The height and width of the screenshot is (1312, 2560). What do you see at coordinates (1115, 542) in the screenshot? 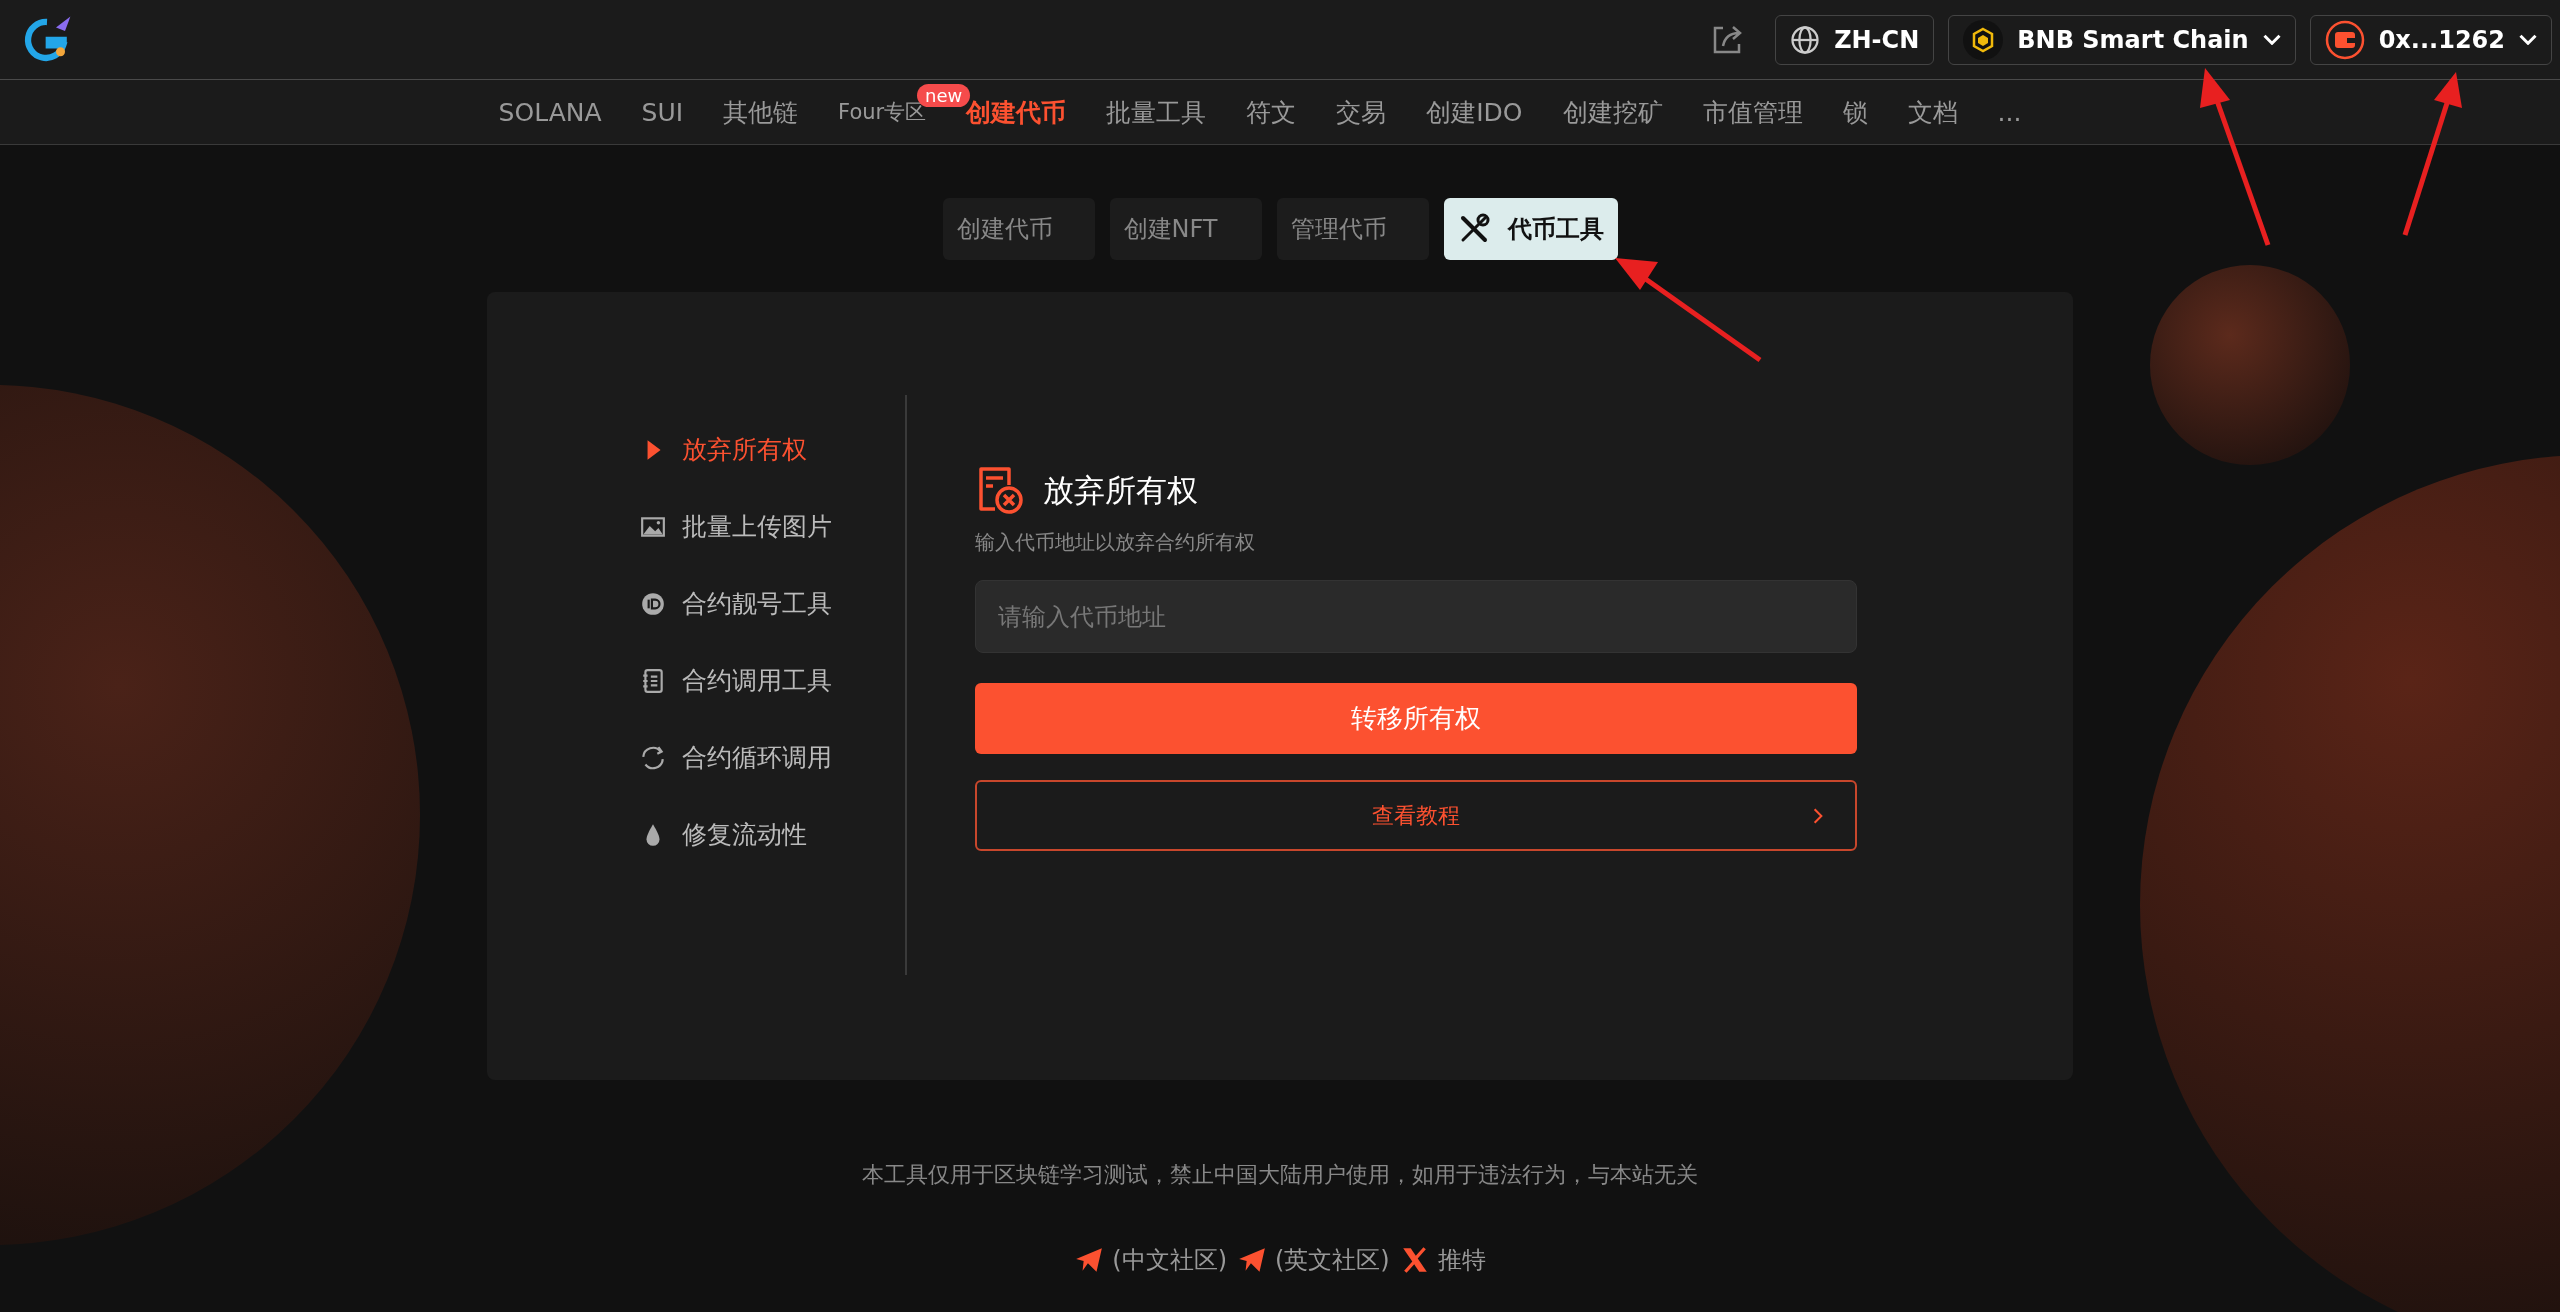
I see `panel-subtitle: 输入代币地址以放弃合约所有权` at bounding box center [1115, 542].